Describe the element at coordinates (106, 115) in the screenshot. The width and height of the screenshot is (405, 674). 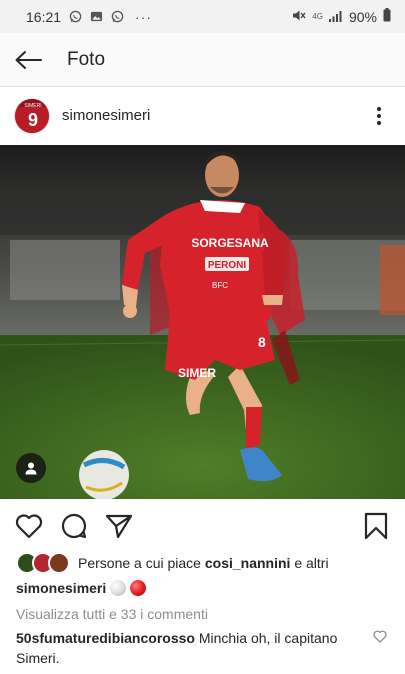
I see `post-username: simonesimeri` at that location.